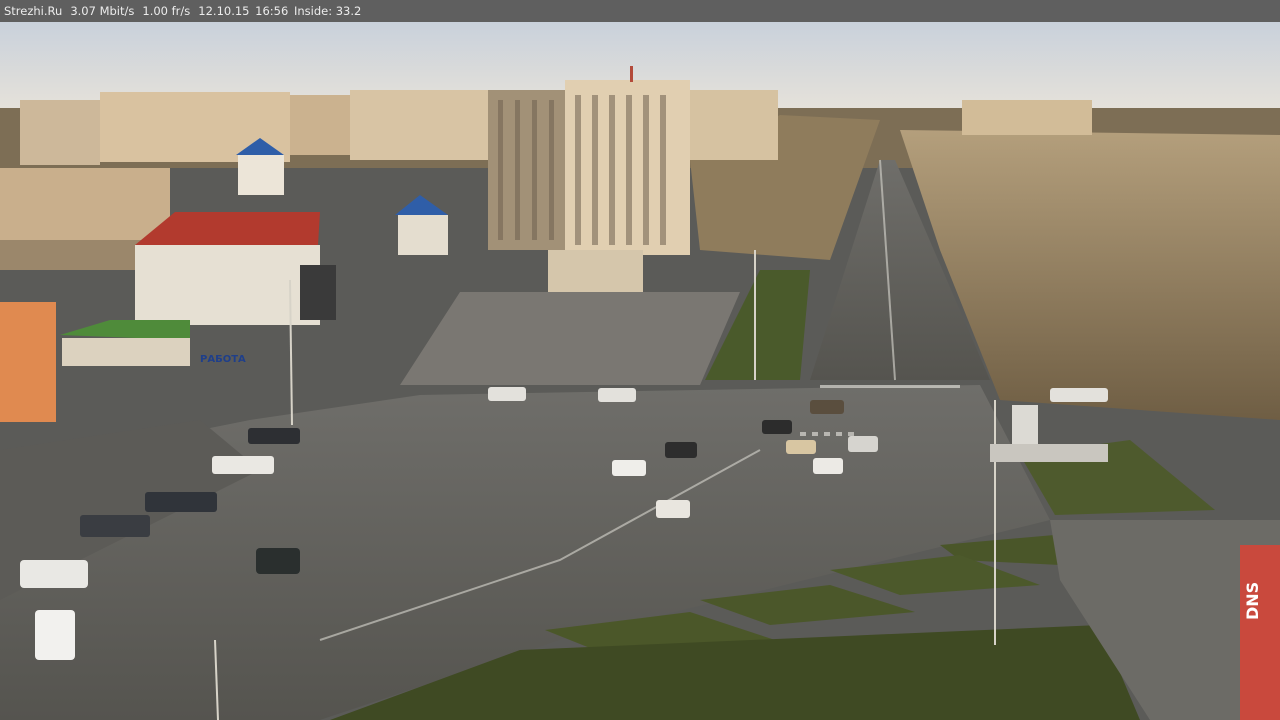  What do you see at coordinates (224, 11) in the screenshot?
I see `osd-date: 12.10.15` at bounding box center [224, 11].